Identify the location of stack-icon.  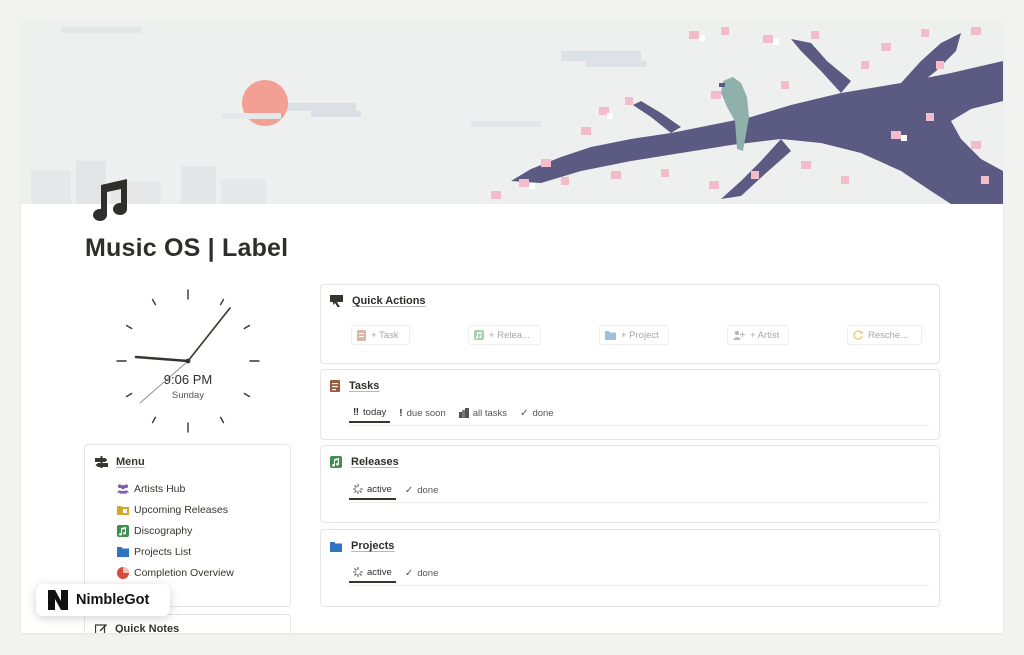
(463, 413).